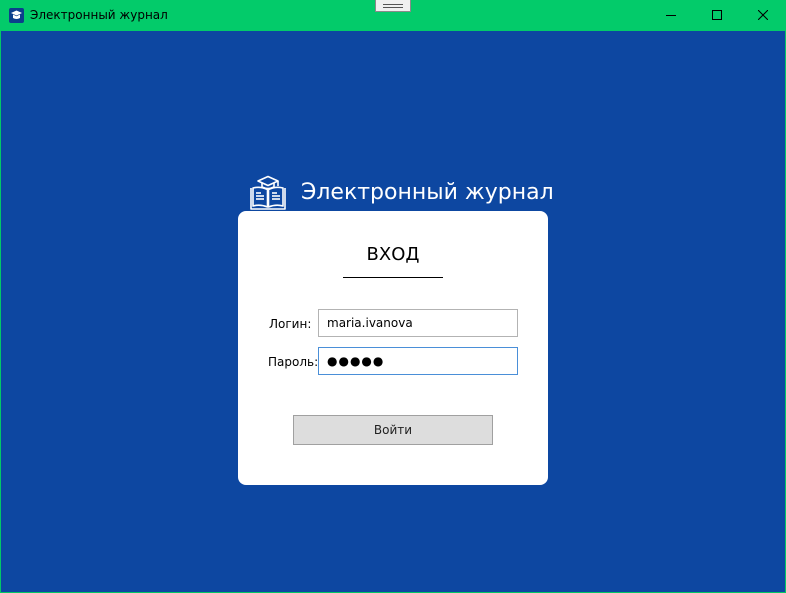 This screenshot has height=593, width=786. I want to click on drag-handle, so click(393, 6).